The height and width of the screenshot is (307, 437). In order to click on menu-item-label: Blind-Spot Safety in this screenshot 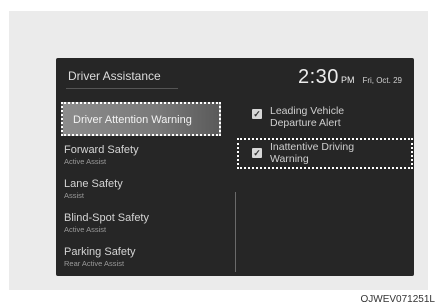, I will do `click(106, 218)`.